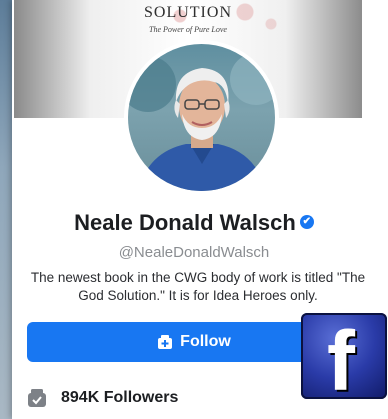  I want to click on facebook-logo-icon: f, so click(344, 356).